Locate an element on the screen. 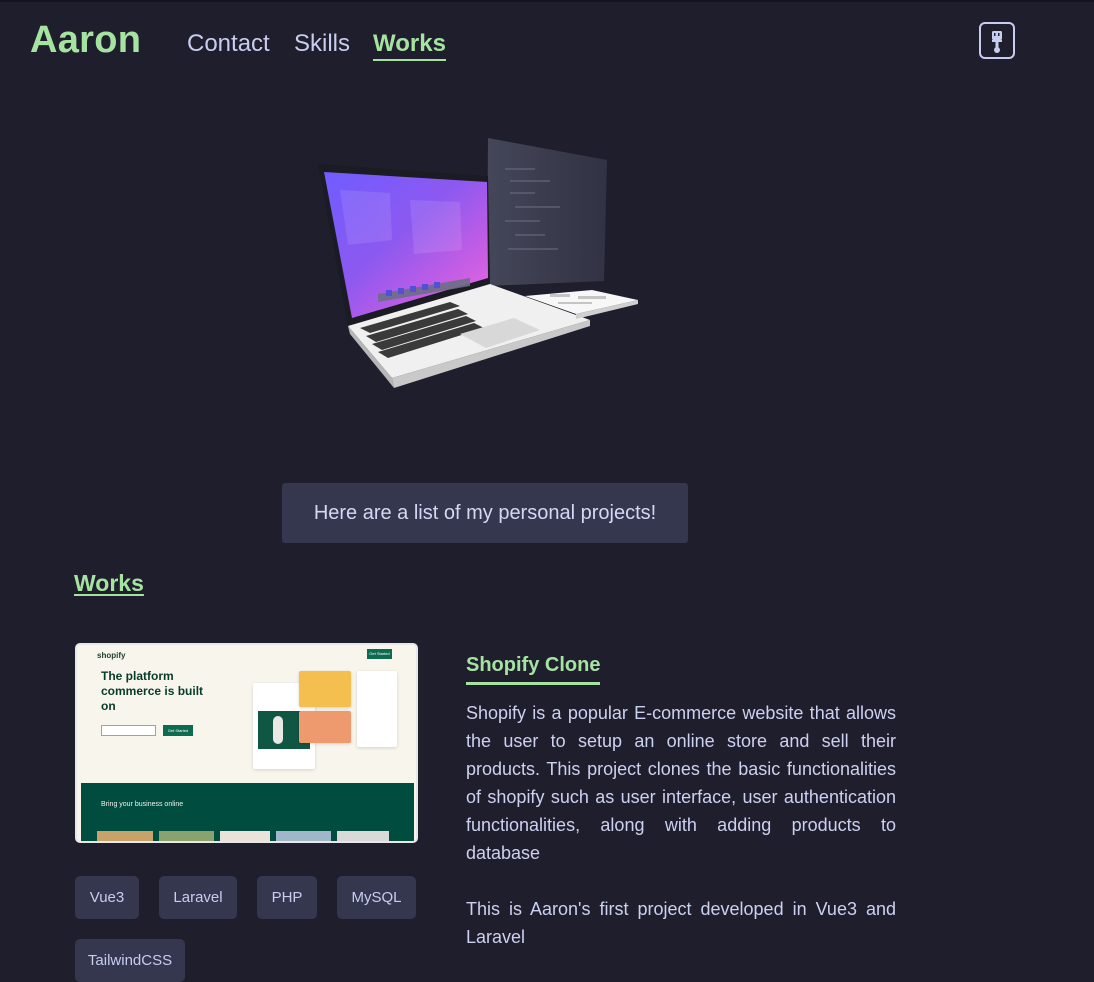 The image size is (1094, 982). brand-logo: Aaron is located at coordinates (85, 40).